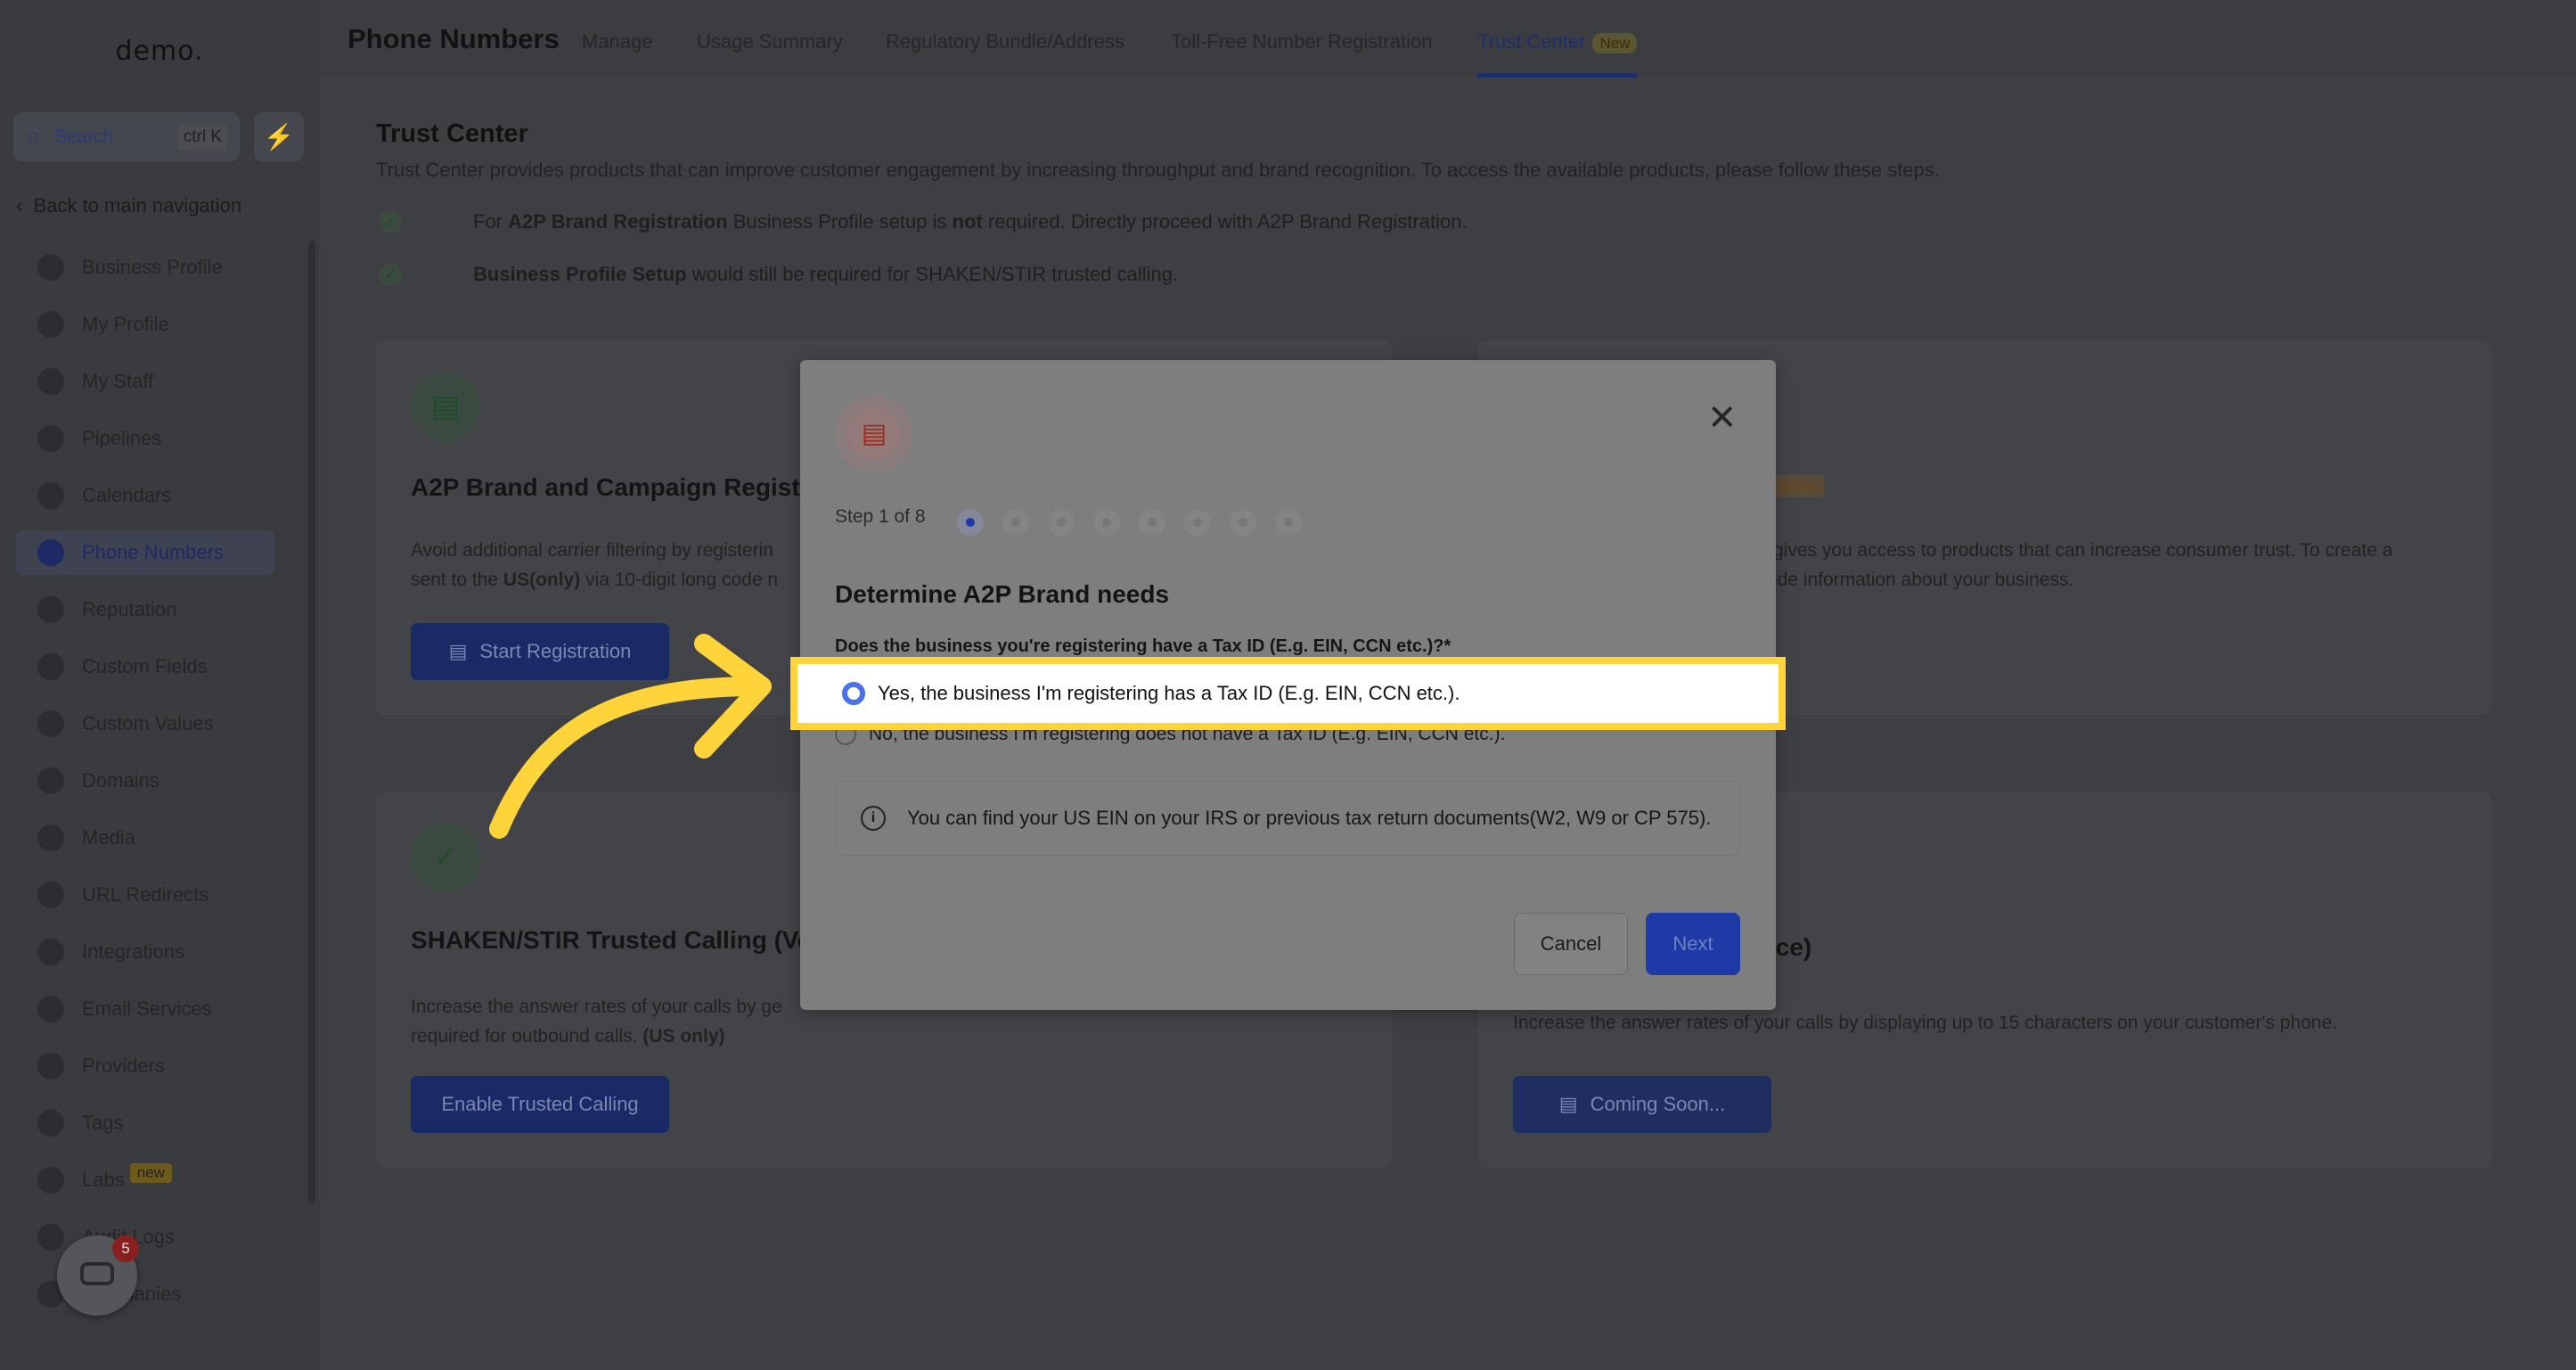  What do you see at coordinates (133, 951) in the screenshot?
I see `nav-label: Integrations` at bounding box center [133, 951].